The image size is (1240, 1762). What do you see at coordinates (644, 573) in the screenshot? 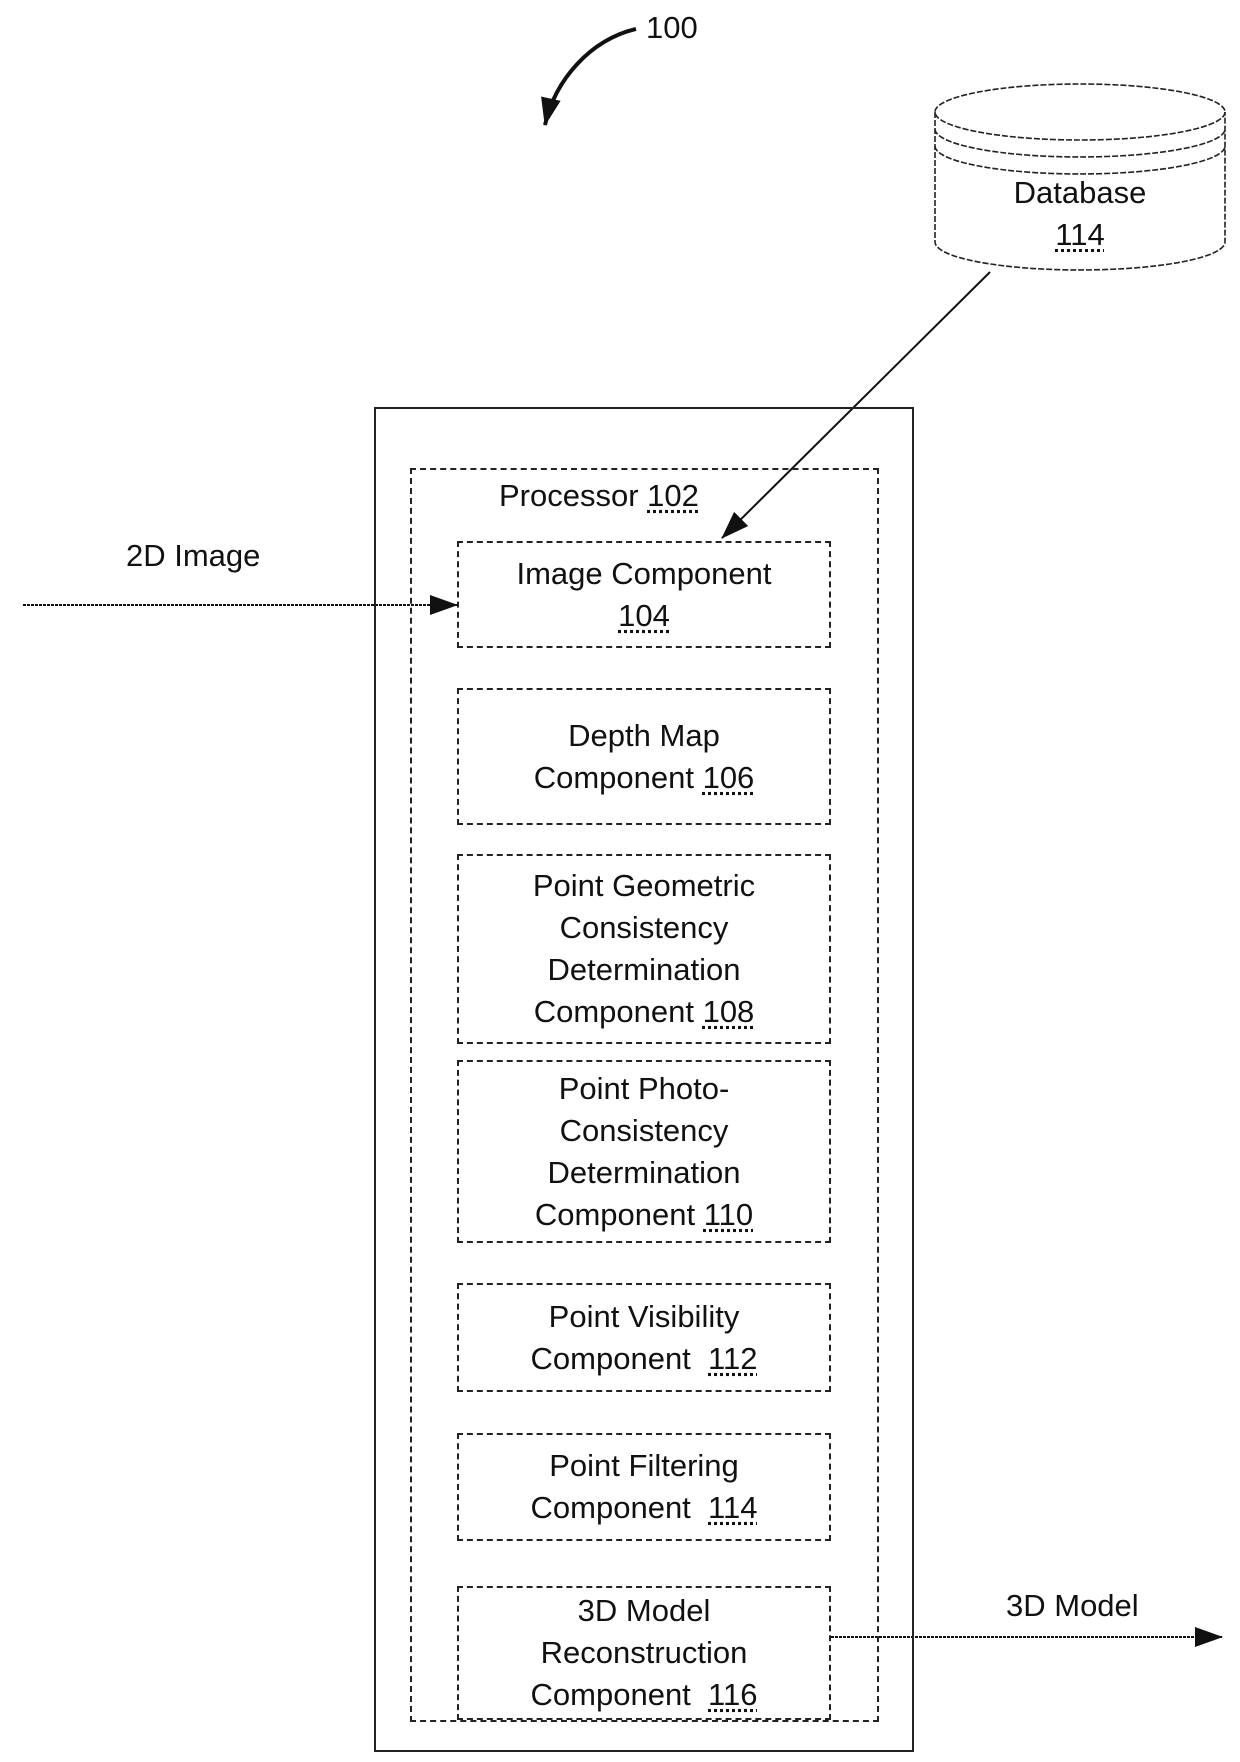
I see `component-line: Image Component` at bounding box center [644, 573].